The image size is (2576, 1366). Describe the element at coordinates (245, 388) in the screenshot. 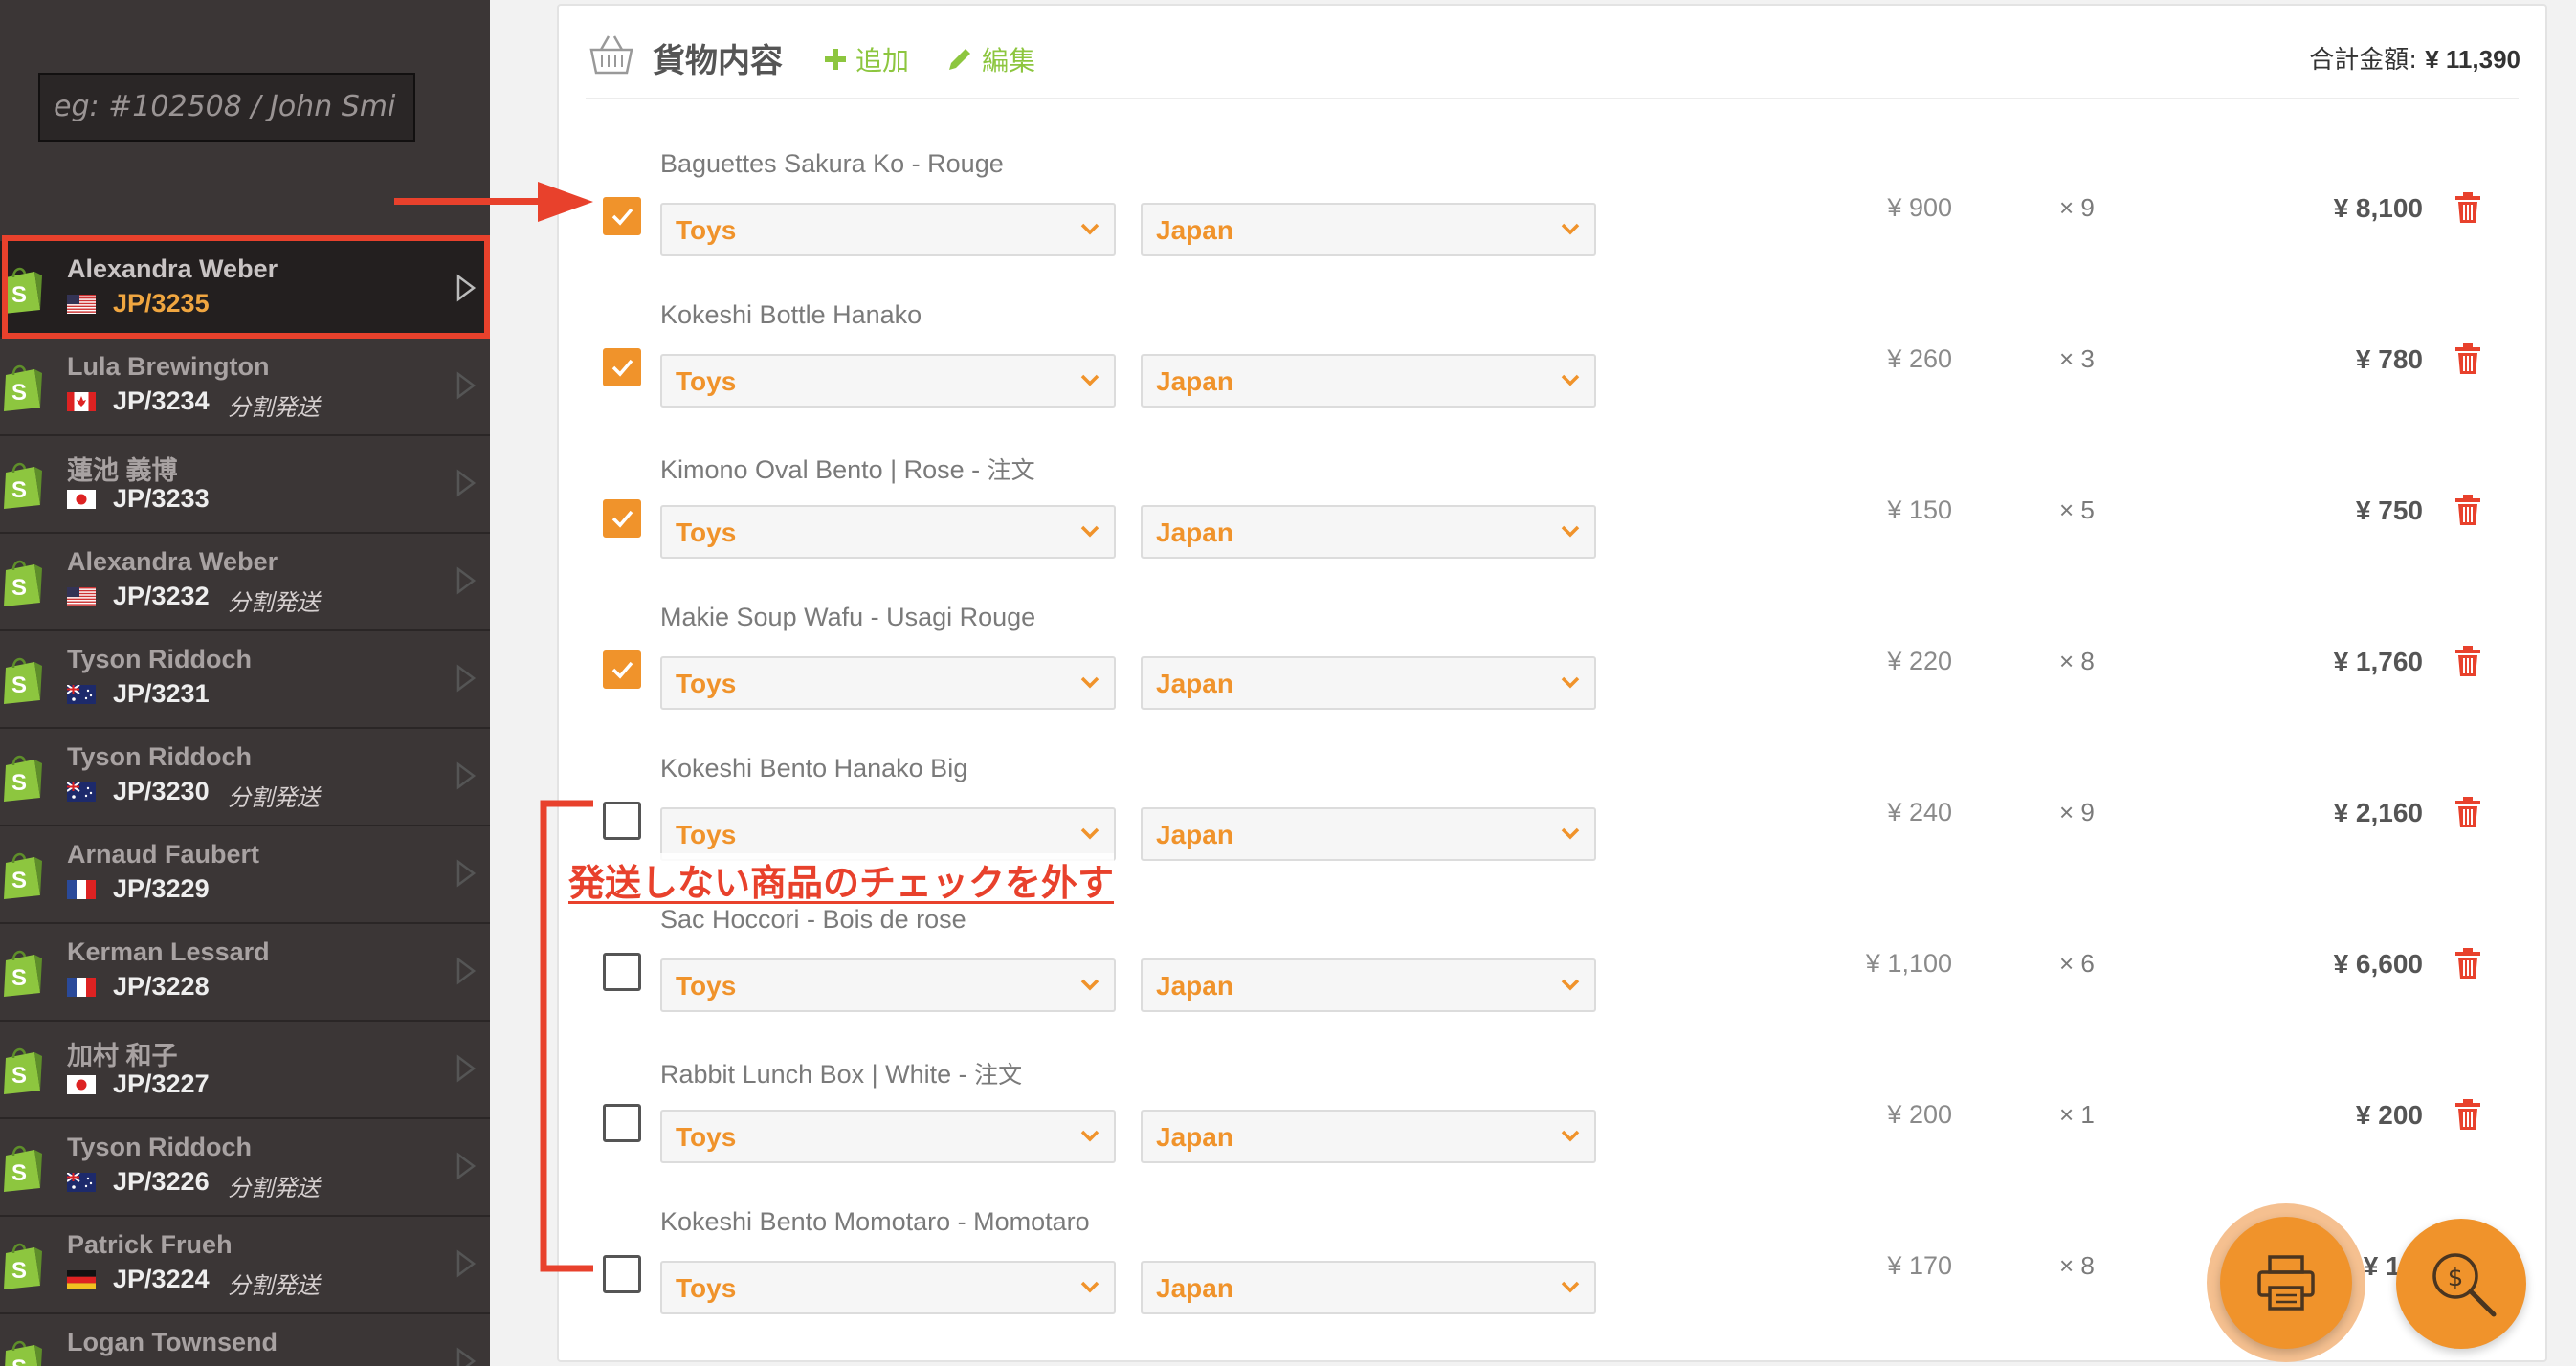

I see `order-item: S Lula Brewington JP/3234 分割発送` at that location.